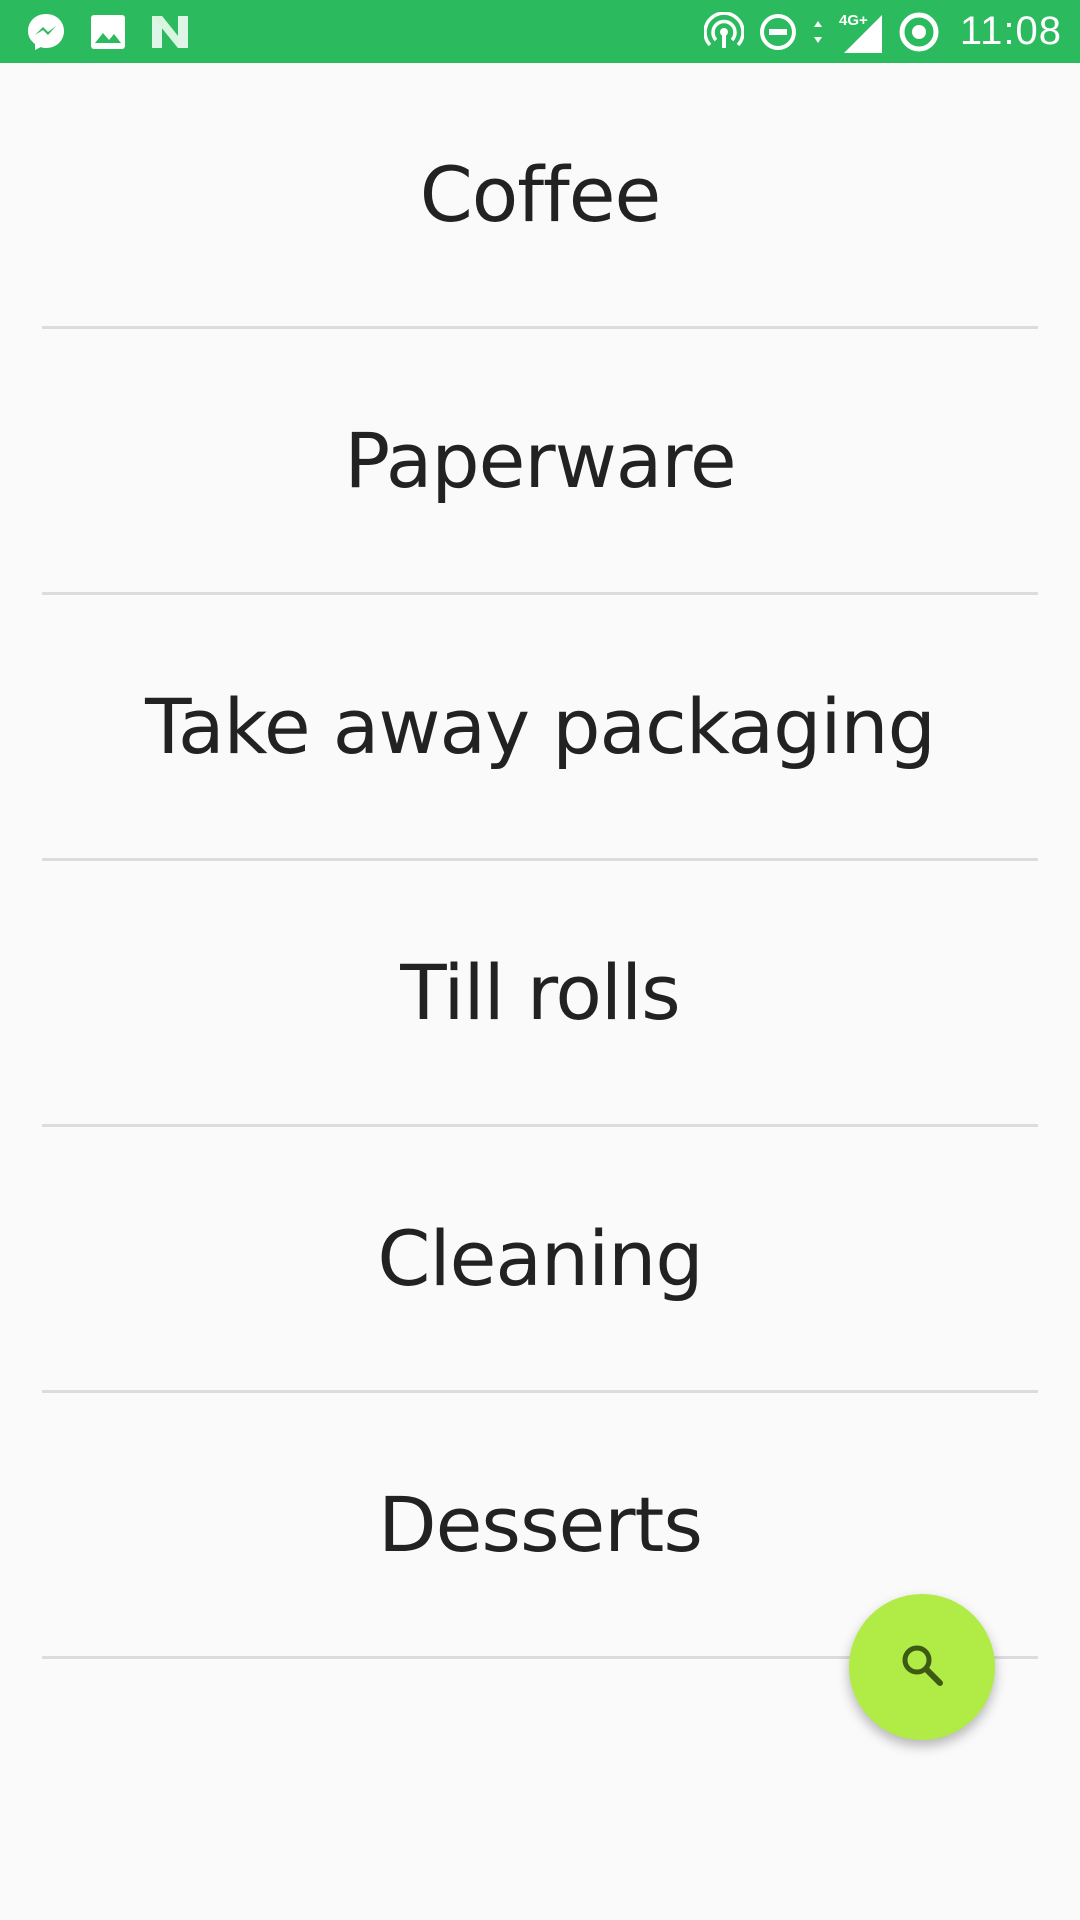 Image resolution: width=1080 pixels, height=1920 pixels. What do you see at coordinates (861, 32) in the screenshot?
I see `signal-icon: 4G+` at bounding box center [861, 32].